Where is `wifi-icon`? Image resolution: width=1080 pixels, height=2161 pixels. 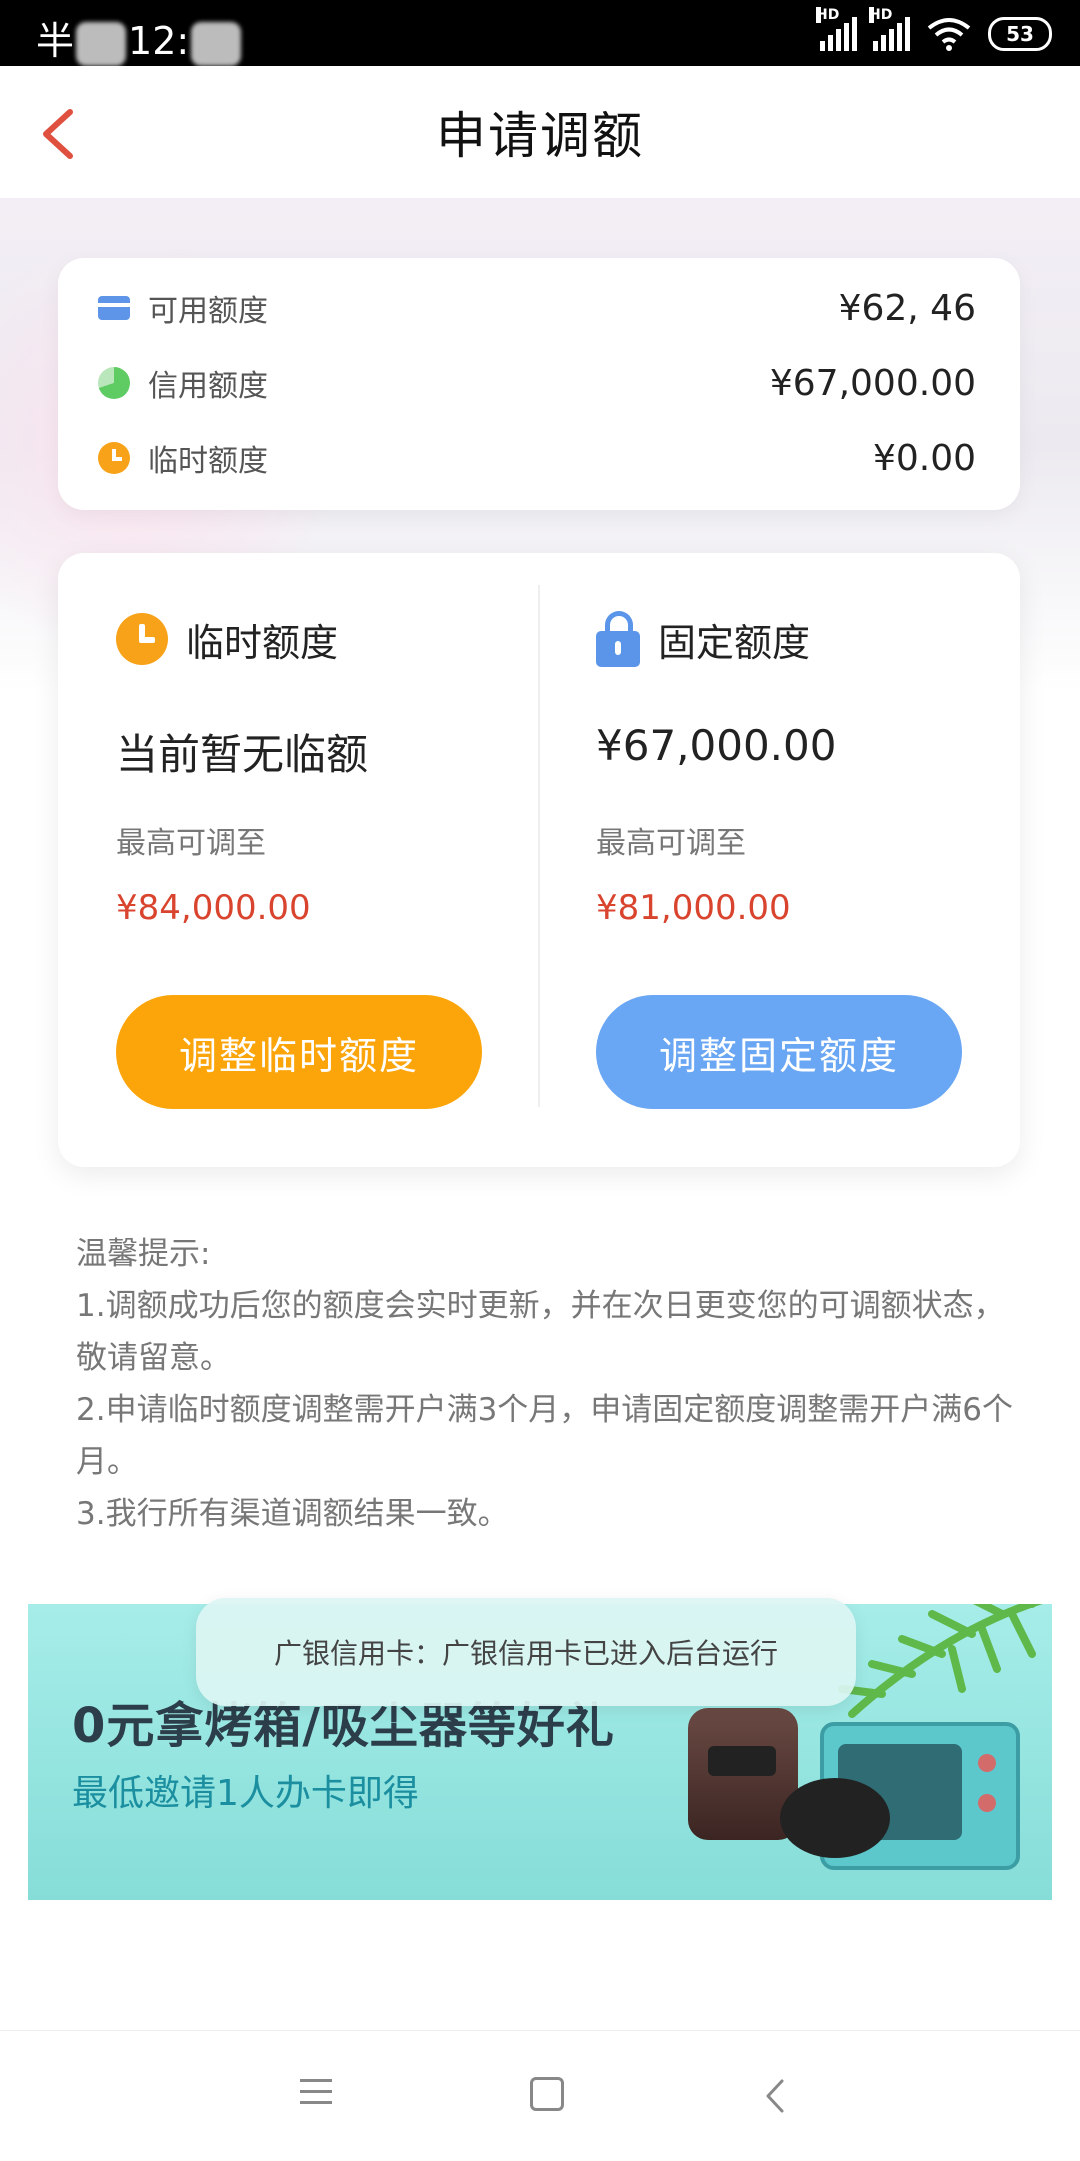
wifi-icon is located at coordinates (949, 34).